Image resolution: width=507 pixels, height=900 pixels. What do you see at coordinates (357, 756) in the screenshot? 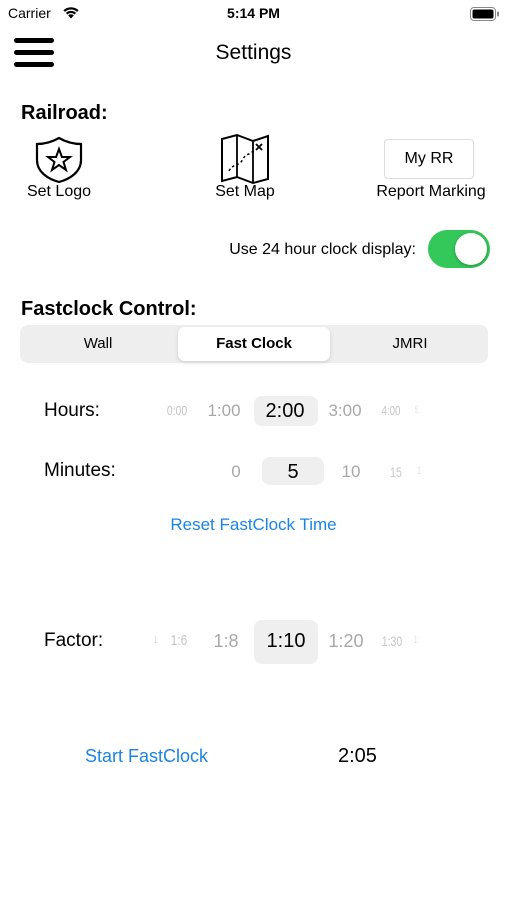
I see `fastclock-time-display: 2:05` at bounding box center [357, 756].